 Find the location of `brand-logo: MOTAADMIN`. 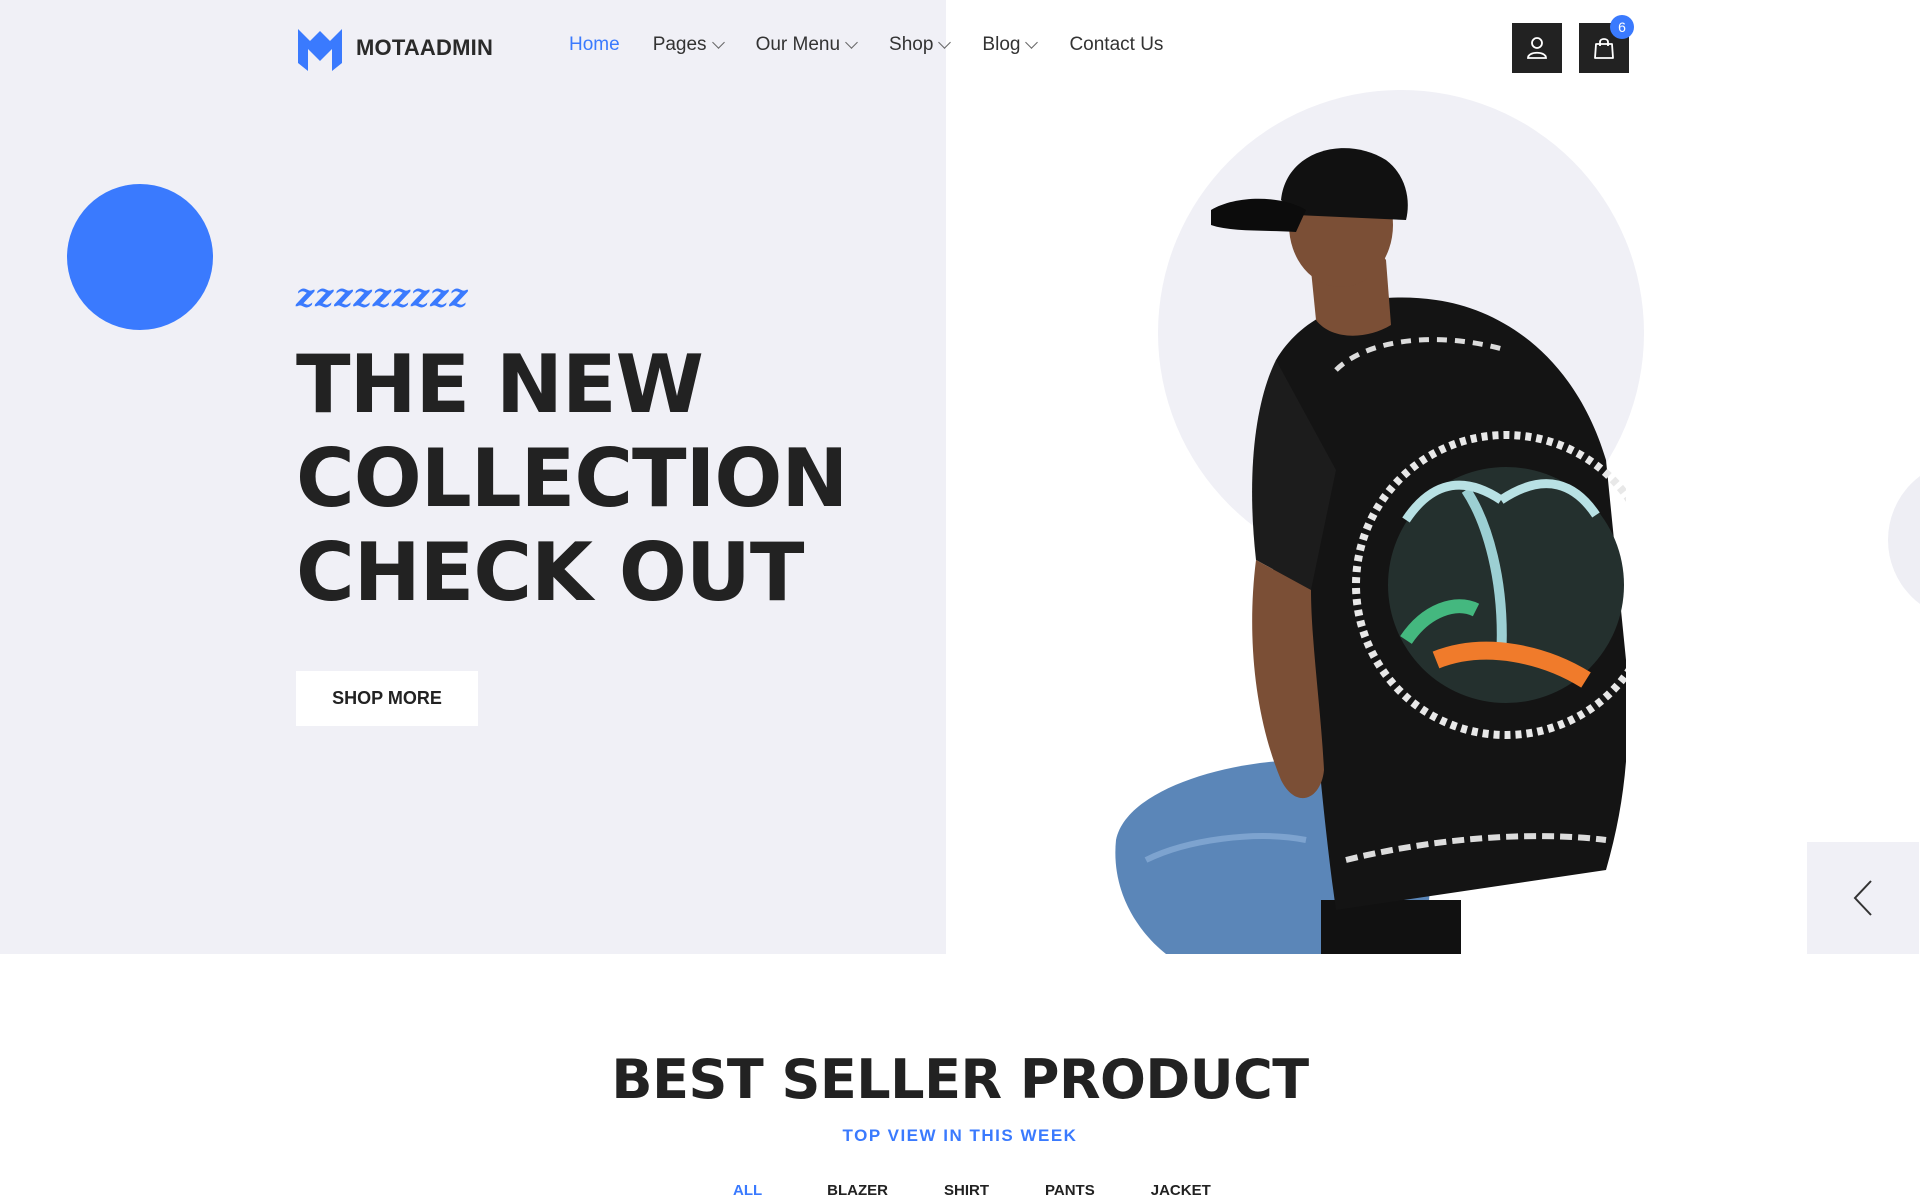

brand-logo: MOTAADMIN is located at coordinates (394, 48).